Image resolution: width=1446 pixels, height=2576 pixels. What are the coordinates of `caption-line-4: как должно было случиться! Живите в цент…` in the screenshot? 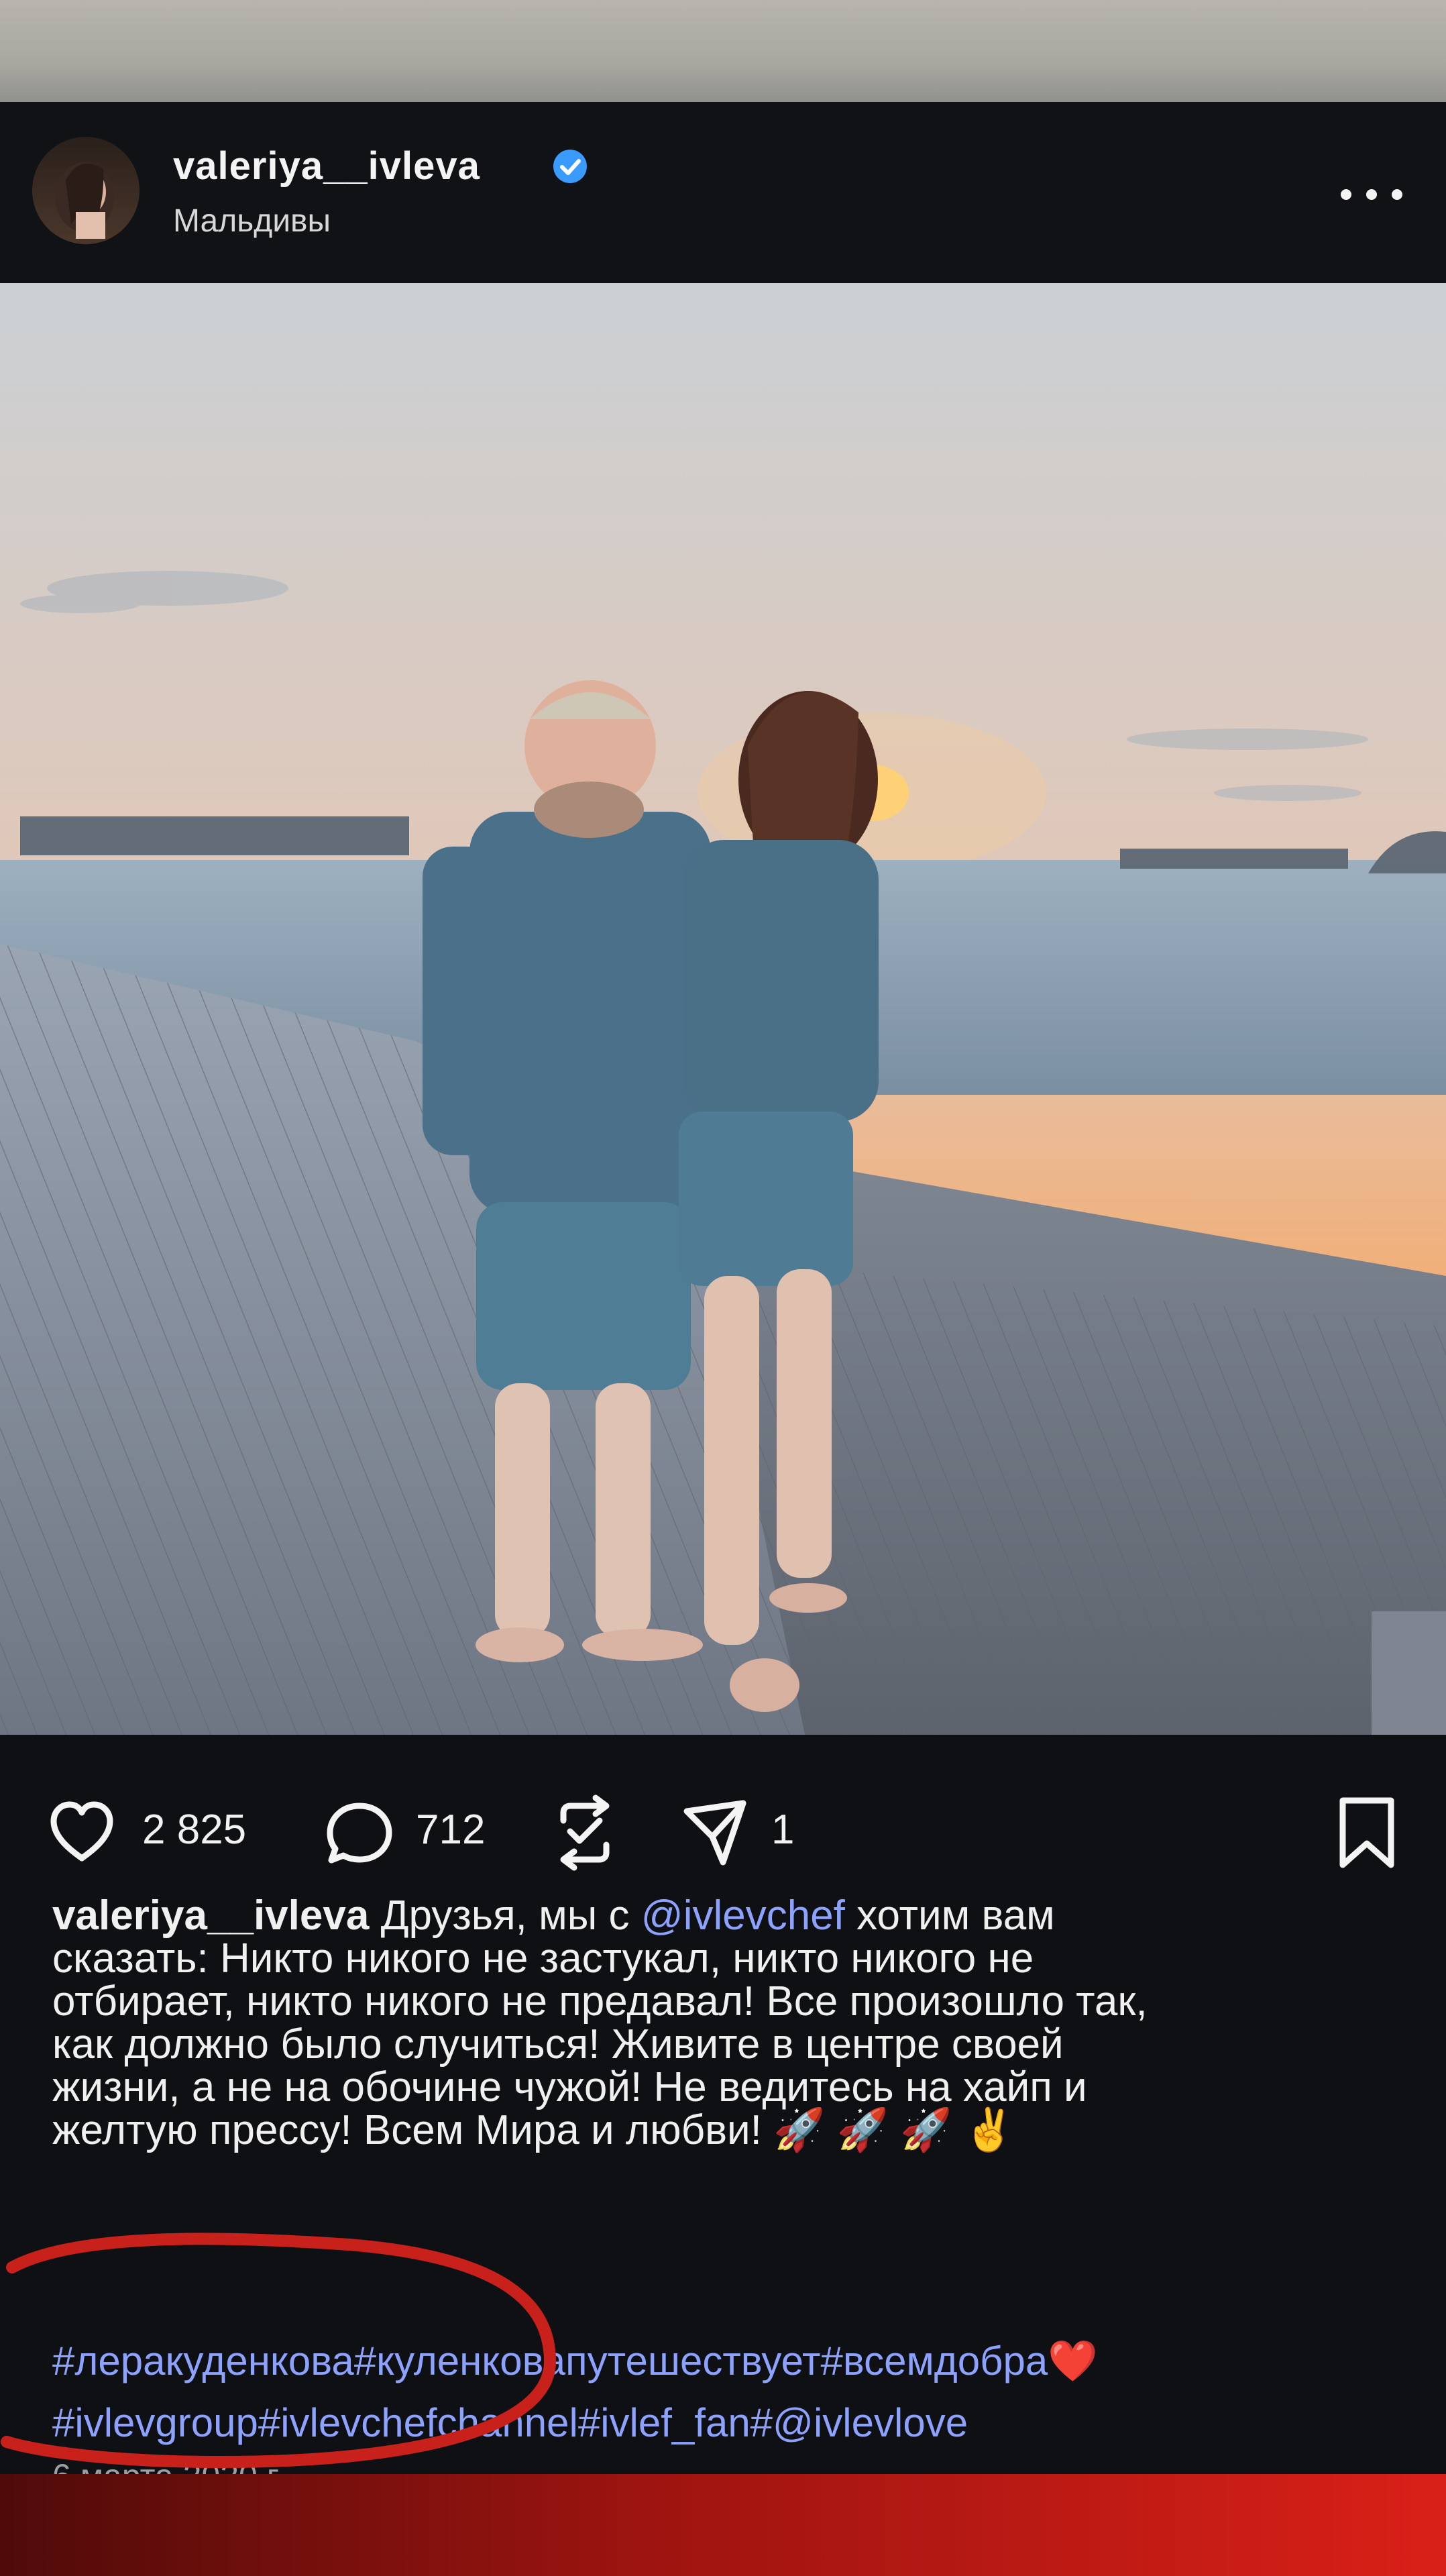 It's located at (558, 2044).